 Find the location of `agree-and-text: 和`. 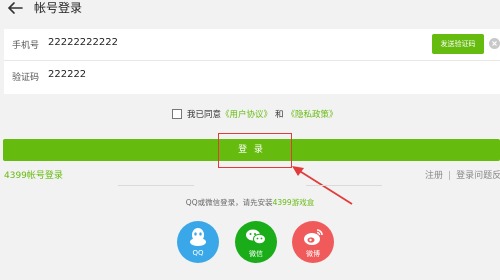

agree-and-text: 和 is located at coordinates (279, 115).